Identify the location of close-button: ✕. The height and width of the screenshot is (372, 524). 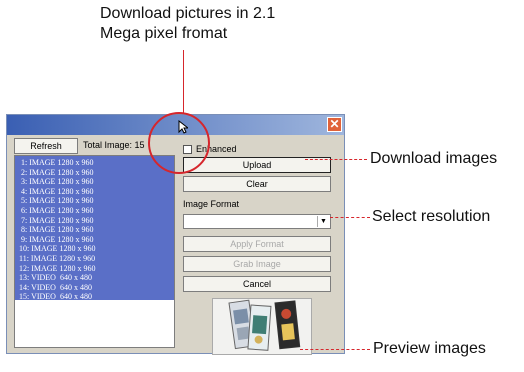
(334, 124).